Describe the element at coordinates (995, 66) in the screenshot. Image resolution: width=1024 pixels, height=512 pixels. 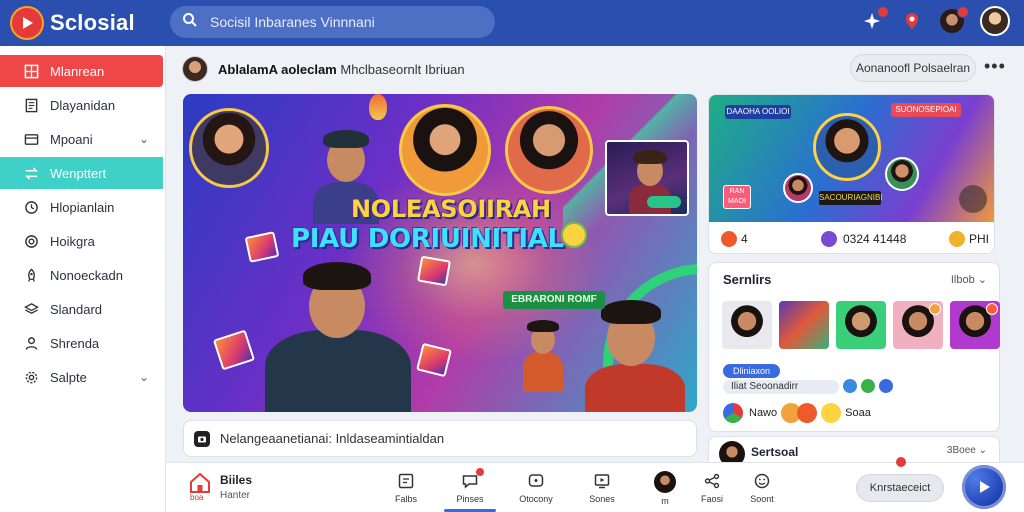
I see `more-options-icon: •••` at that location.